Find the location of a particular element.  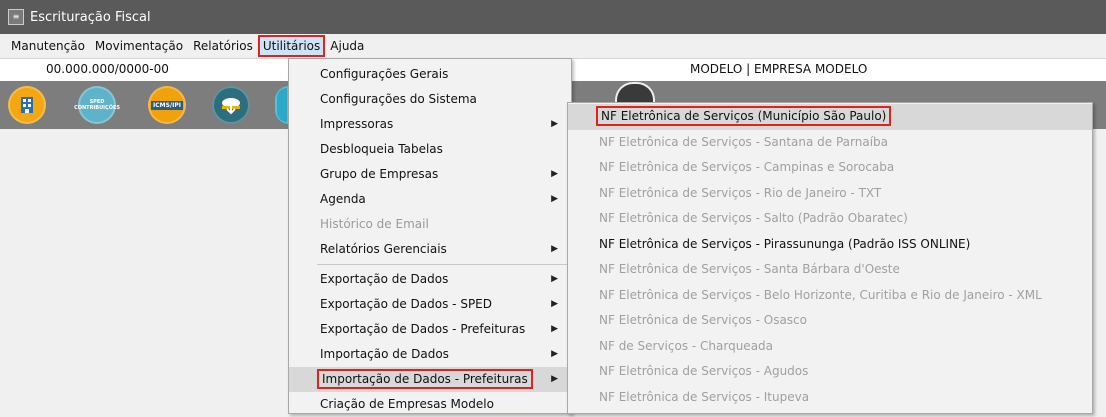

menu-movimentacao: Movimentação is located at coordinates (139, 46).